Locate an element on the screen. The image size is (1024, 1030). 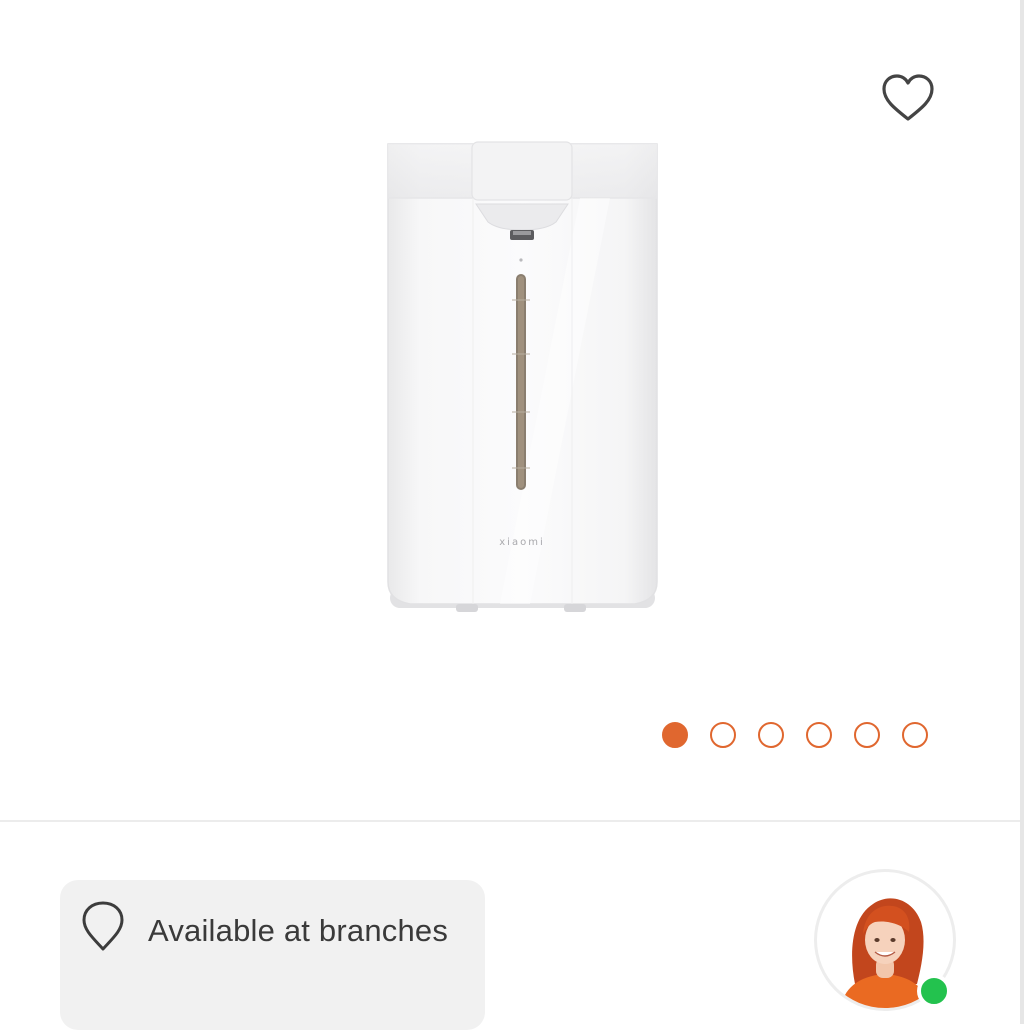
heart-outline-icon is located at coordinates (908, 97).